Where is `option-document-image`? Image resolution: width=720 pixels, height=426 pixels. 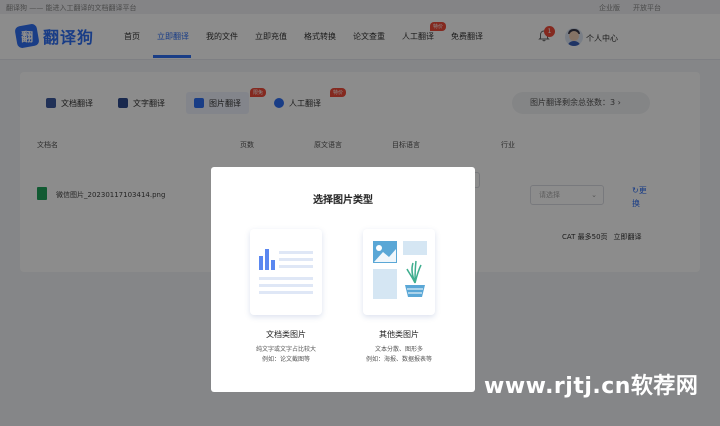 option-document-image is located at coordinates (286, 272).